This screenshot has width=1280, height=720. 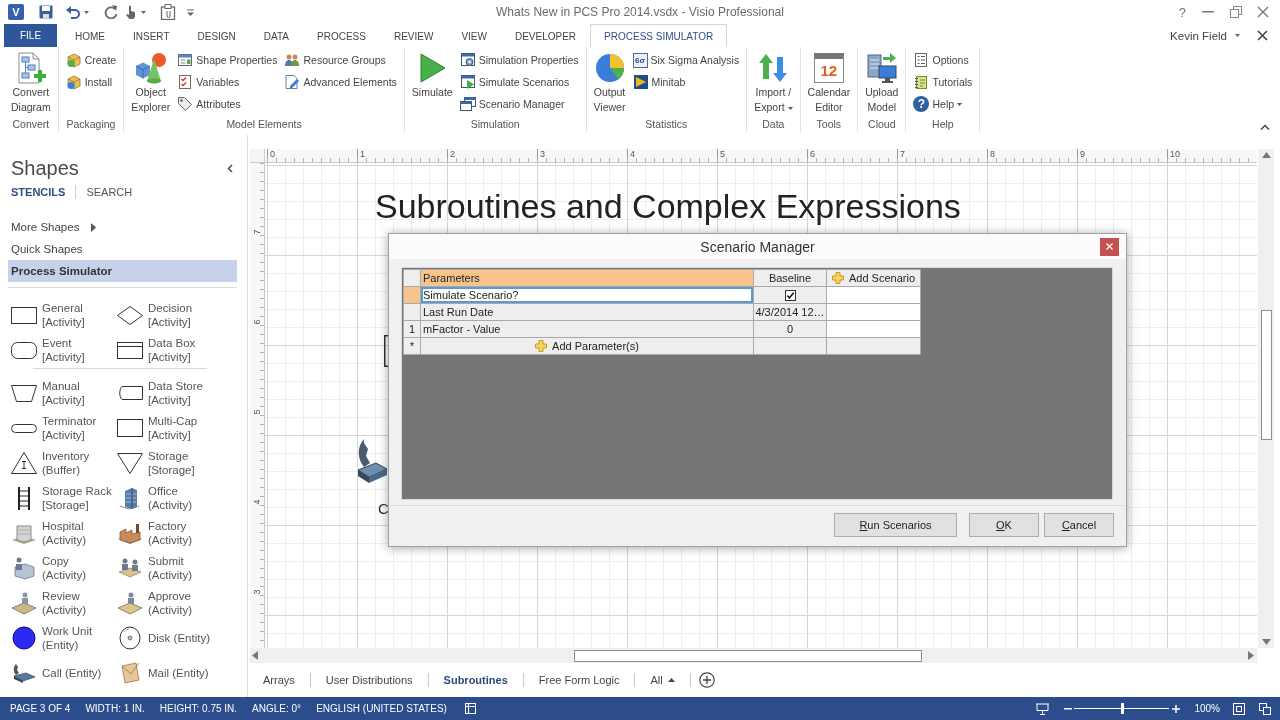 What do you see at coordinates (1122, 708) in the screenshot?
I see `slider-thumb` at bounding box center [1122, 708].